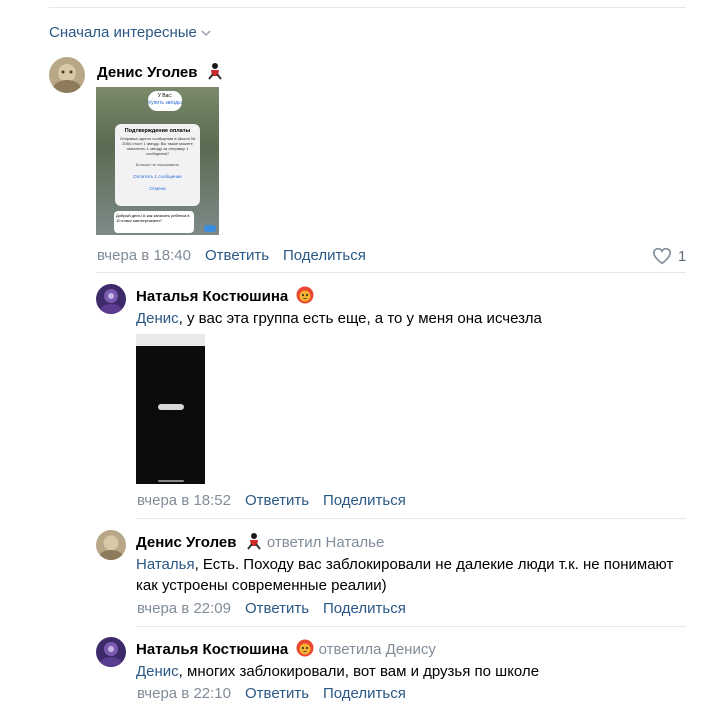 This screenshot has height=716, width=728. Describe the element at coordinates (144, 255) in the screenshot. I see `comment-time: вчера в 18:40` at that location.